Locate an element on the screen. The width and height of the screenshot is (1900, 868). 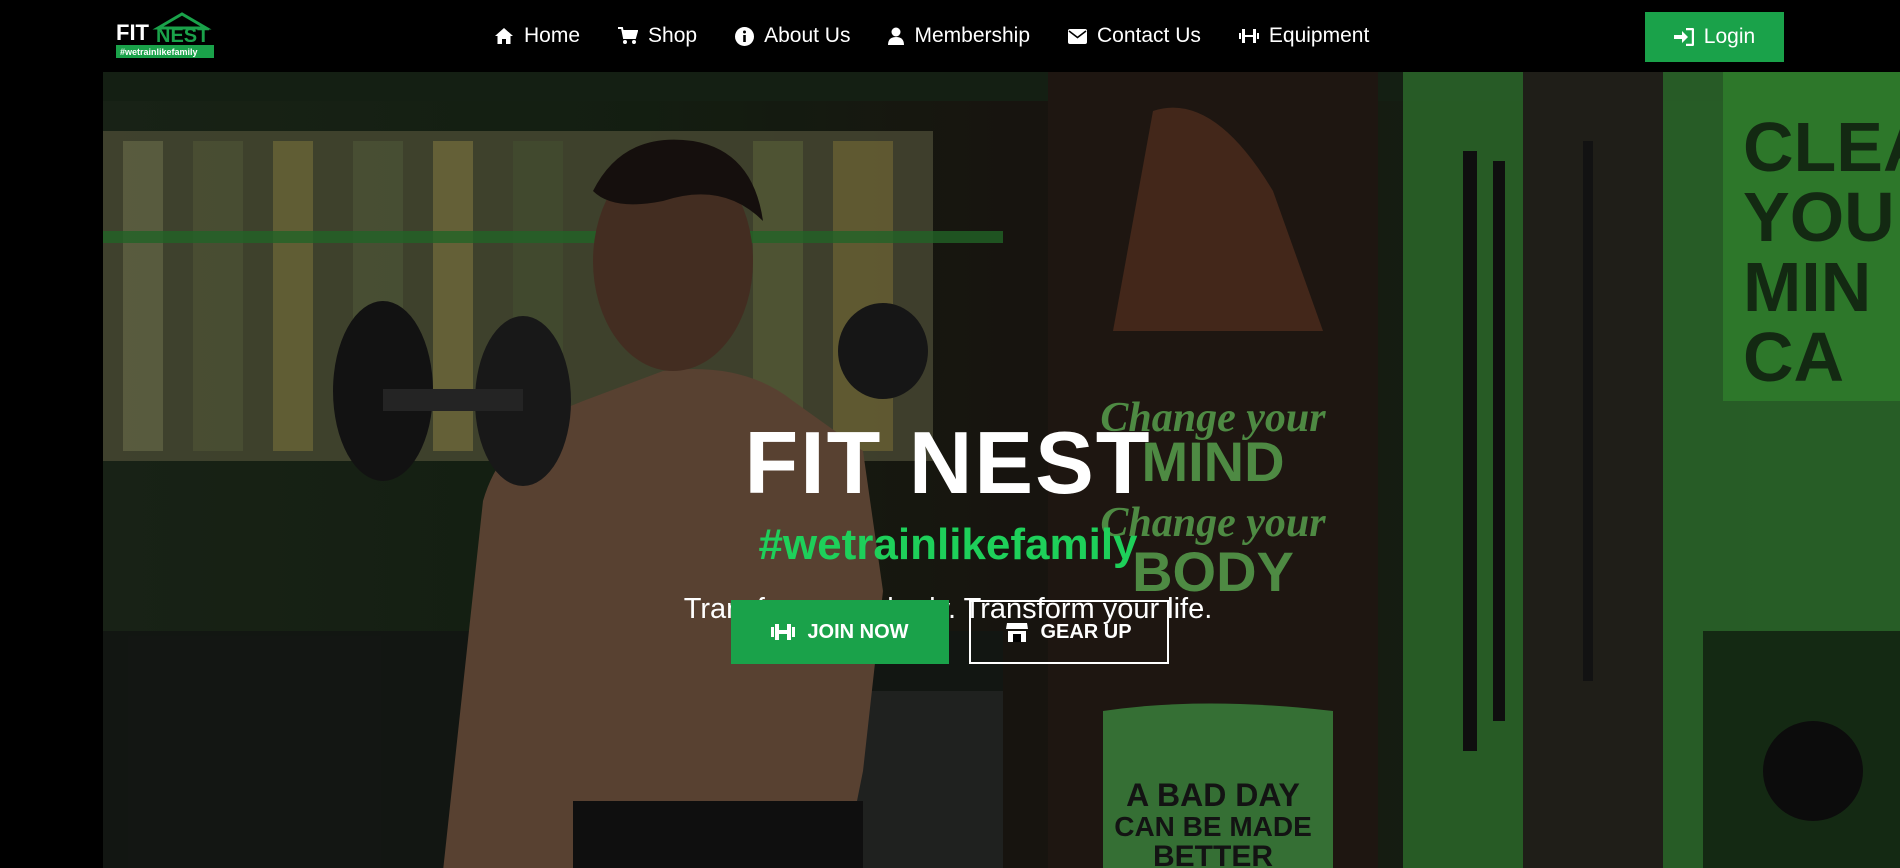
gear-up-label: GEAR UP is located at coordinates (1086, 631).